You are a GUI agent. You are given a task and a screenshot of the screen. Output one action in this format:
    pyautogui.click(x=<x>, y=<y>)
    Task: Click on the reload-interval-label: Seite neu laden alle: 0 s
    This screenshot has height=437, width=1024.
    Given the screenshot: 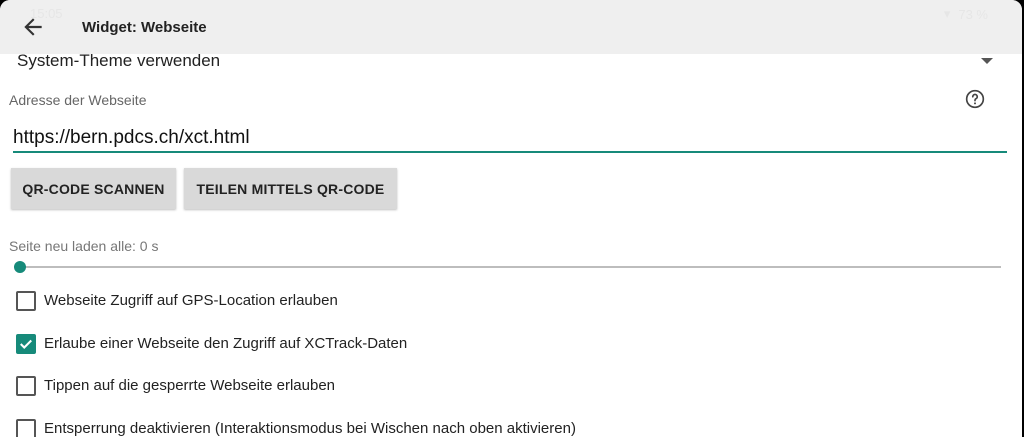 What is the action you would take?
    pyautogui.click(x=84, y=246)
    